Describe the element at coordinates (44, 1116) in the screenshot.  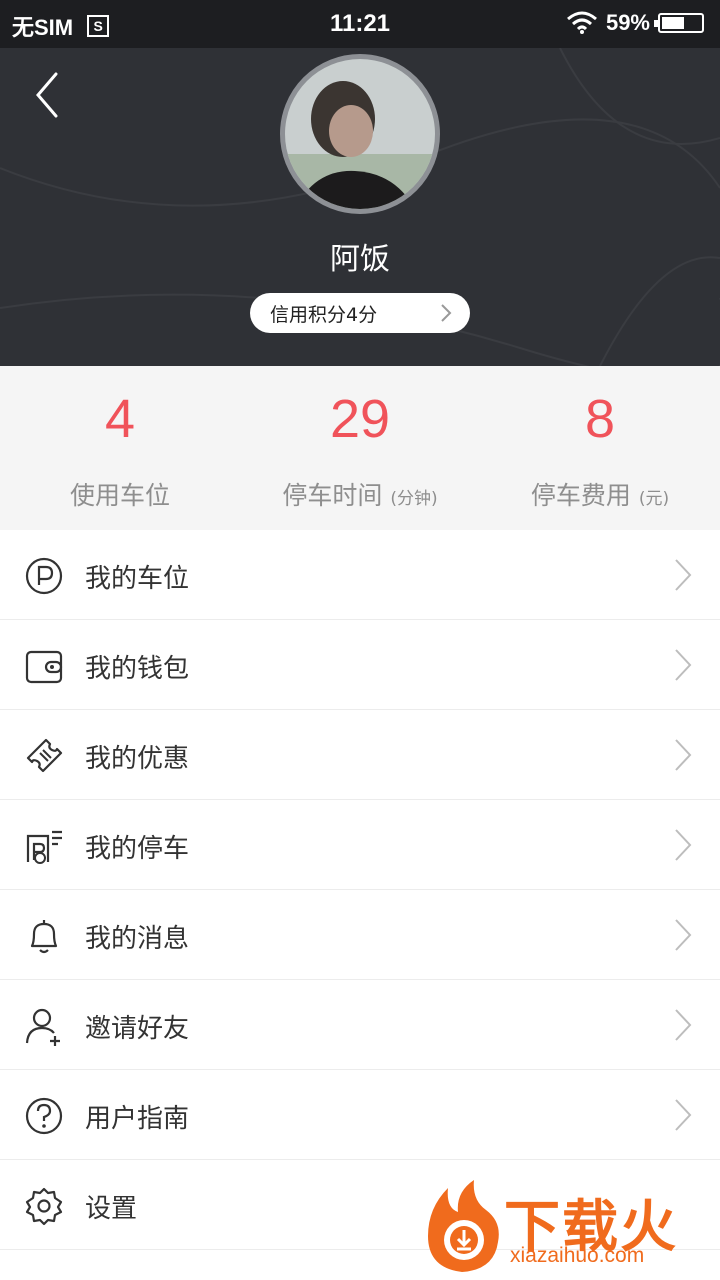
I see `help-icon` at that location.